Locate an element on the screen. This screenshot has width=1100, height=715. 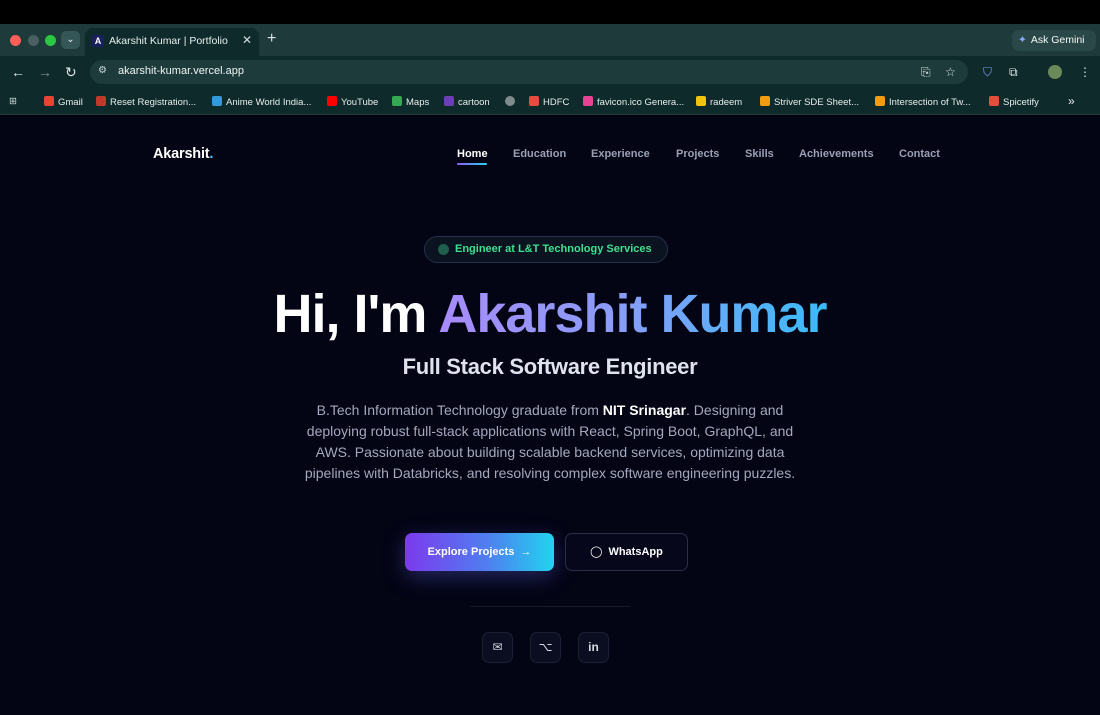
reload-icon: ↻ is located at coordinates (71, 72).